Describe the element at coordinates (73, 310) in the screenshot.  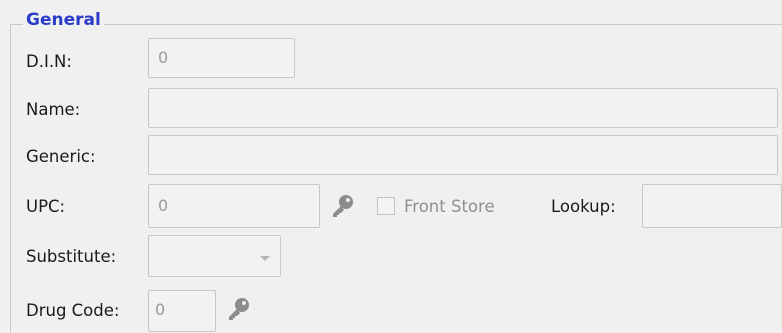
I see `drug-code-label: Drug Code:` at that location.